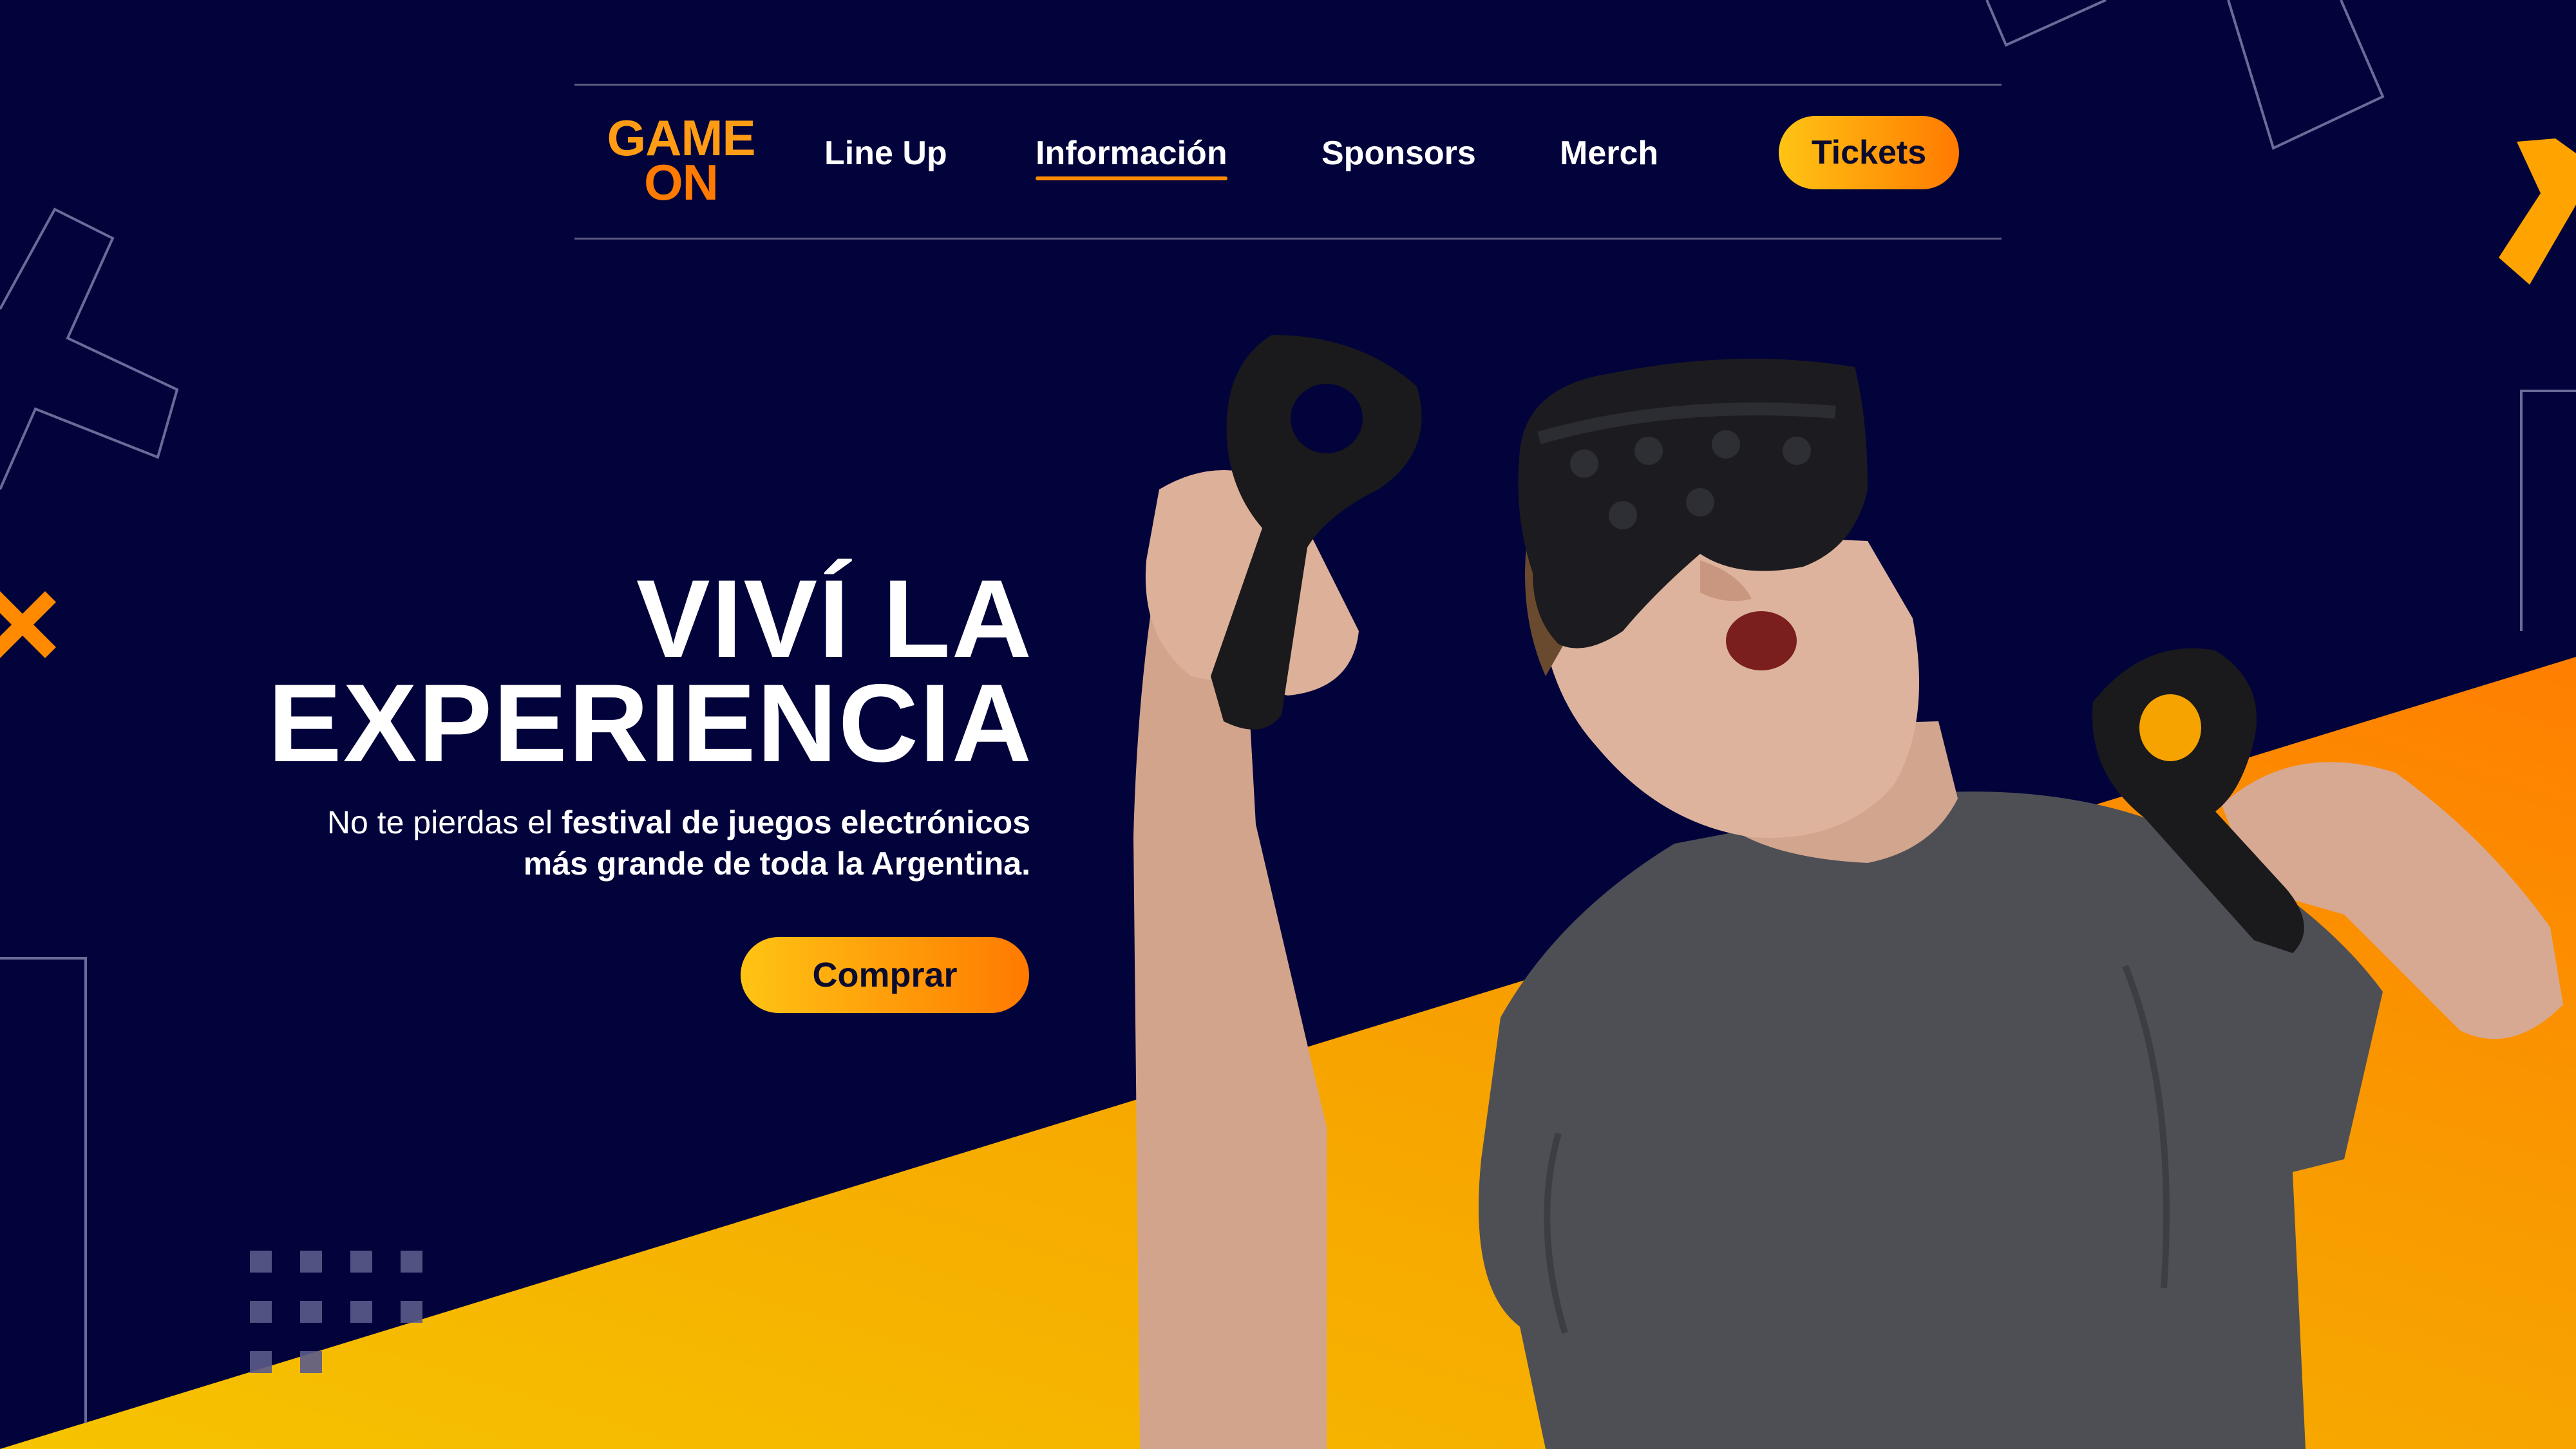 Image resolution: width=2576 pixels, height=1449 pixels. Describe the element at coordinates (650, 723) in the screenshot. I see `hero-title-line2: EXPERIENCIA` at that location.